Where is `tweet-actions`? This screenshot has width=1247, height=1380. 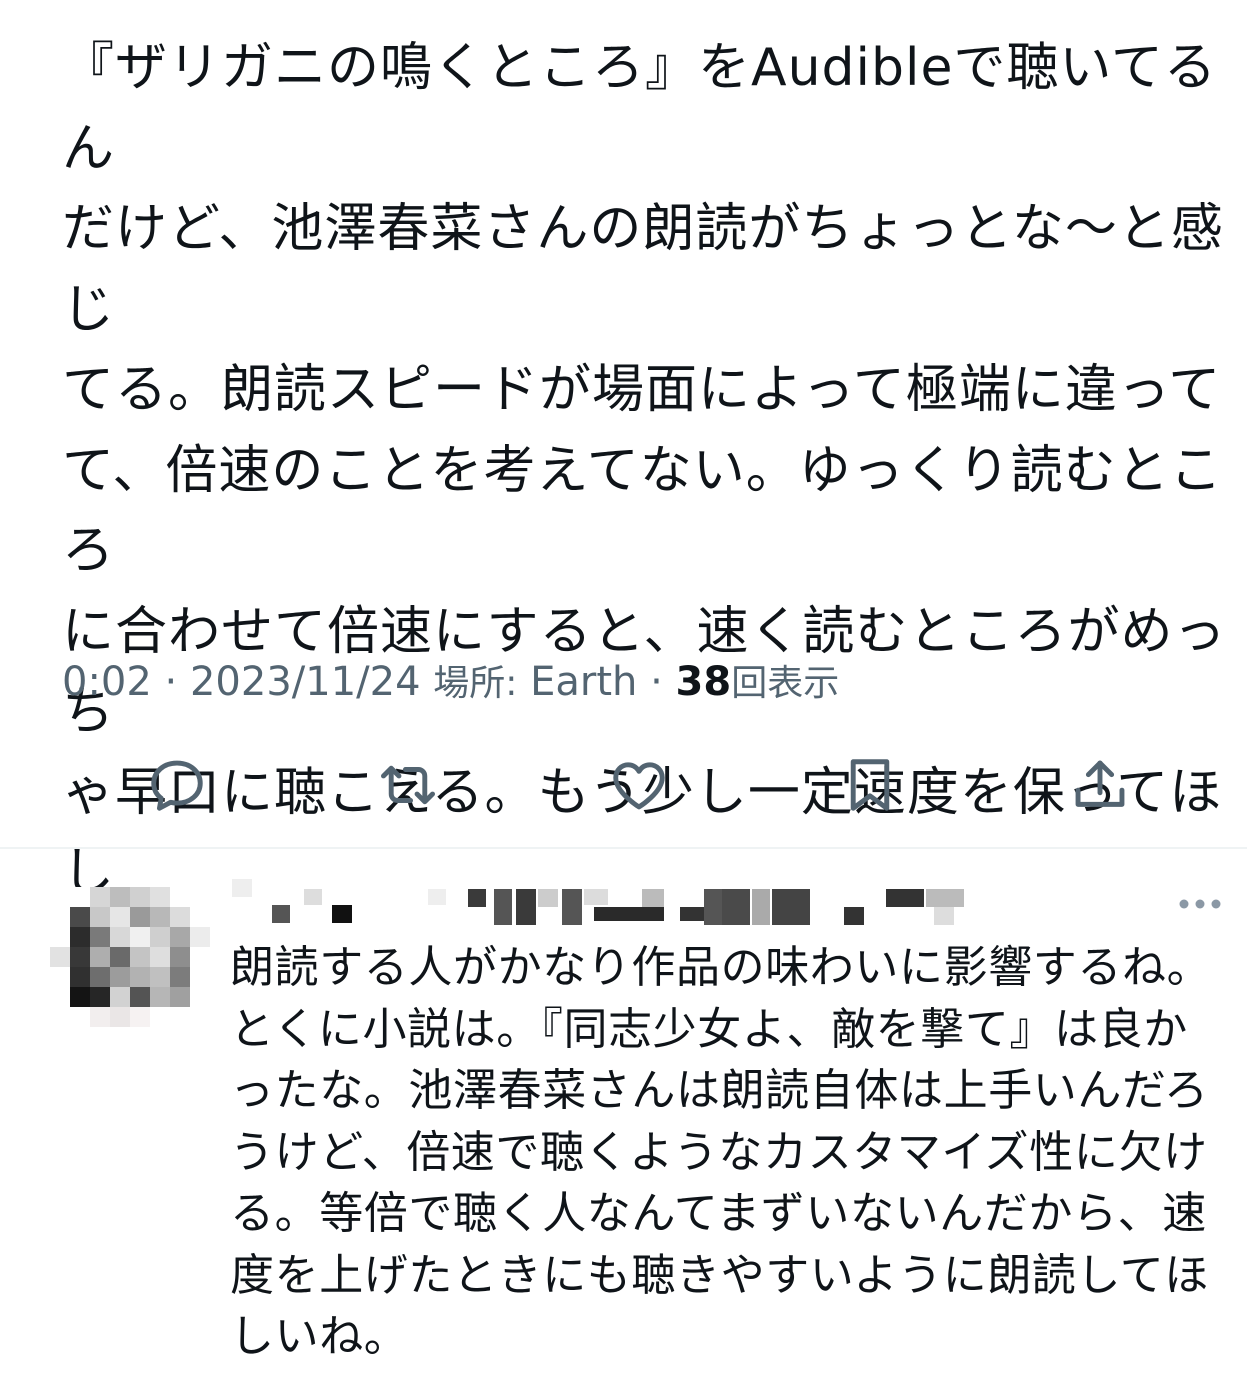 tweet-actions is located at coordinates (623, 785).